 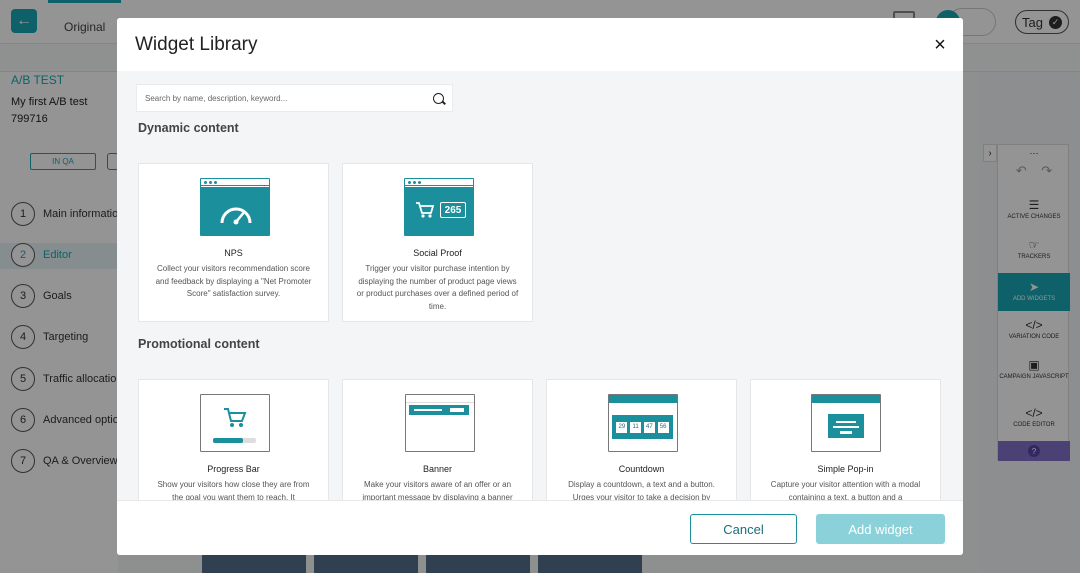 I want to click on popin-icon, so click(x=846, y=423).